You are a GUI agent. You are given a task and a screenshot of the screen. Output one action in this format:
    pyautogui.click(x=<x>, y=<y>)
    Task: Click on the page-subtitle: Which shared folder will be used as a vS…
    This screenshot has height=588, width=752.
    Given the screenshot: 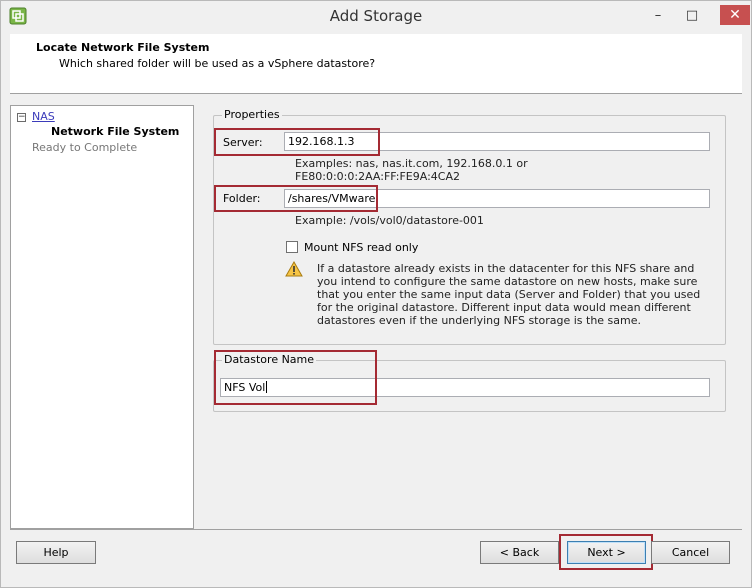 What is the action you would take?
    pyautogui.click(x=217, y=63)
    